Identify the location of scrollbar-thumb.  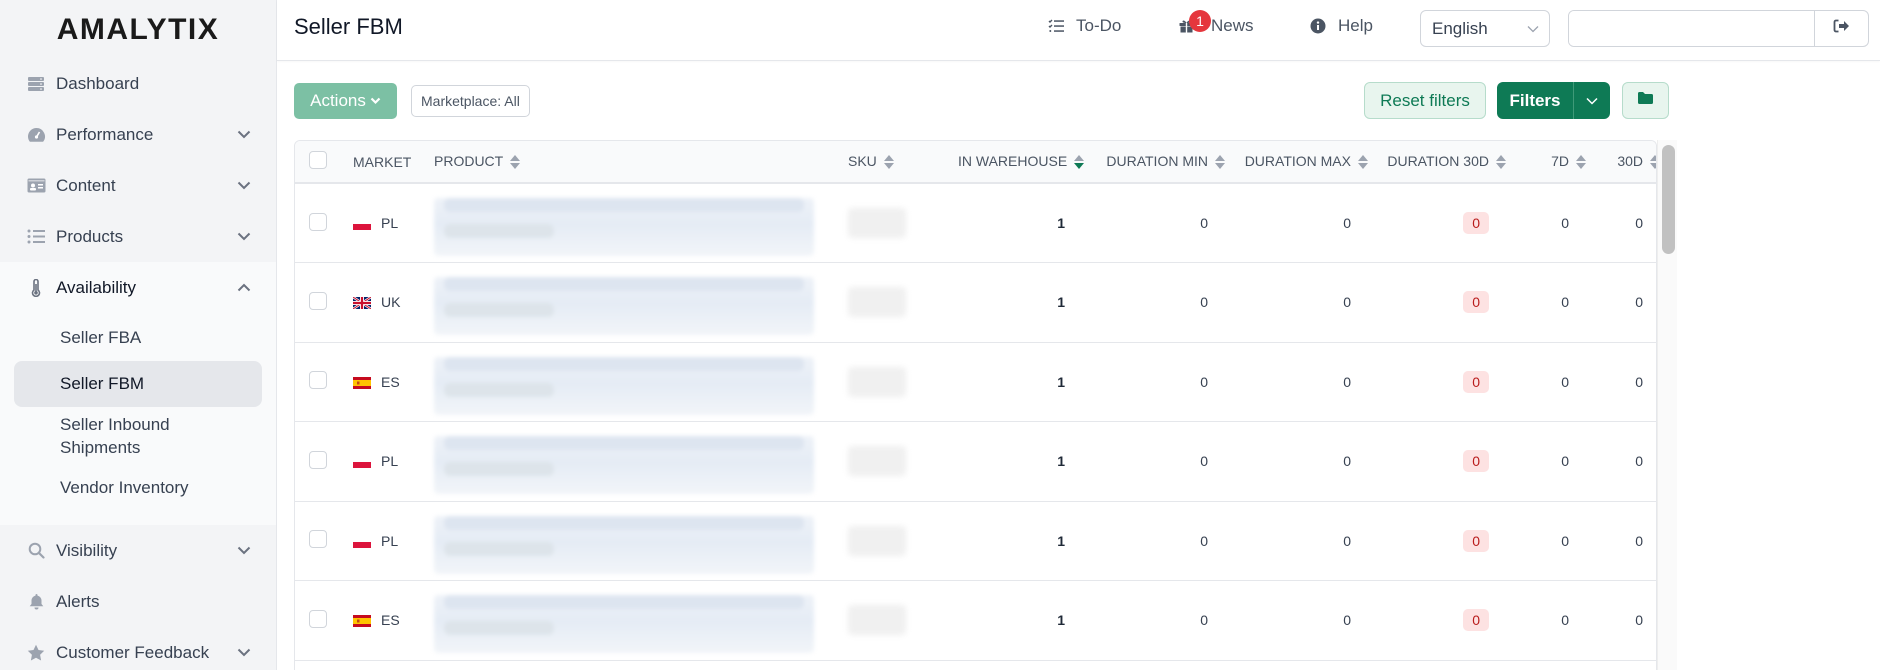
(1668, 199).